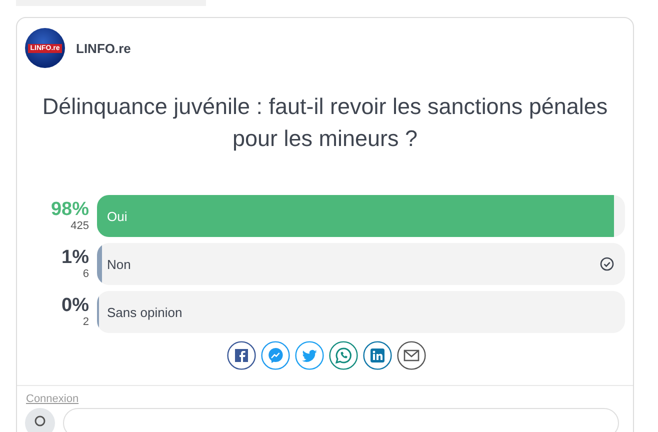 The width and height of the screenshot is (658, 432). I want to click on whatsapp-share-button, so click(343, 355).